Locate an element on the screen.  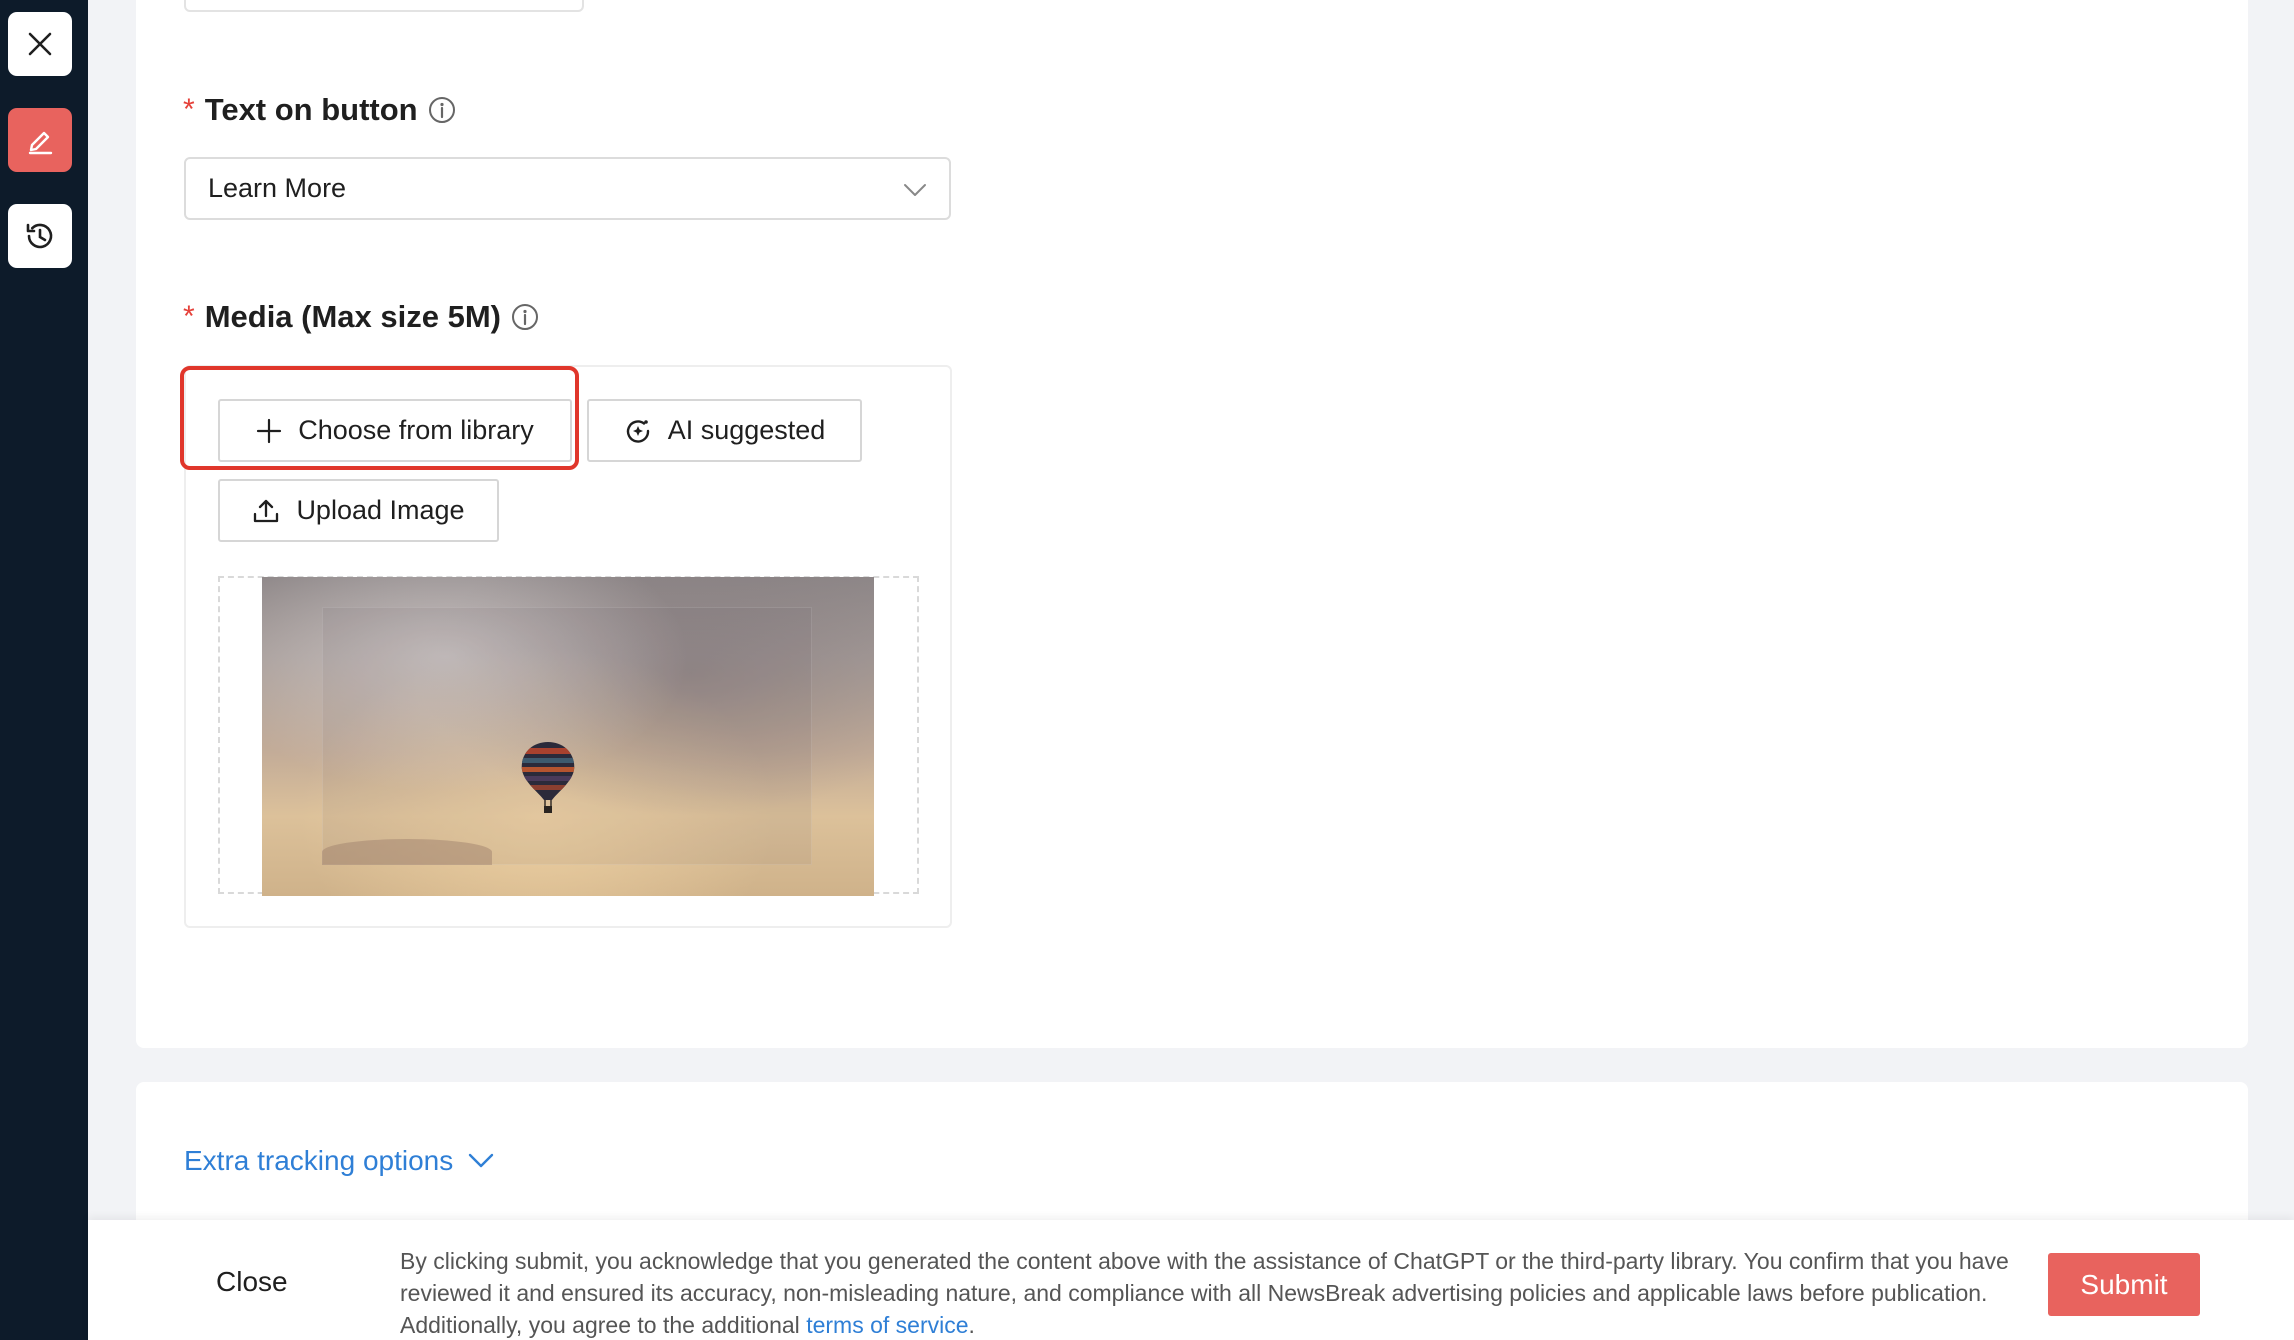
text-on-button-select: Learn More is located at coordinates (567, 188).